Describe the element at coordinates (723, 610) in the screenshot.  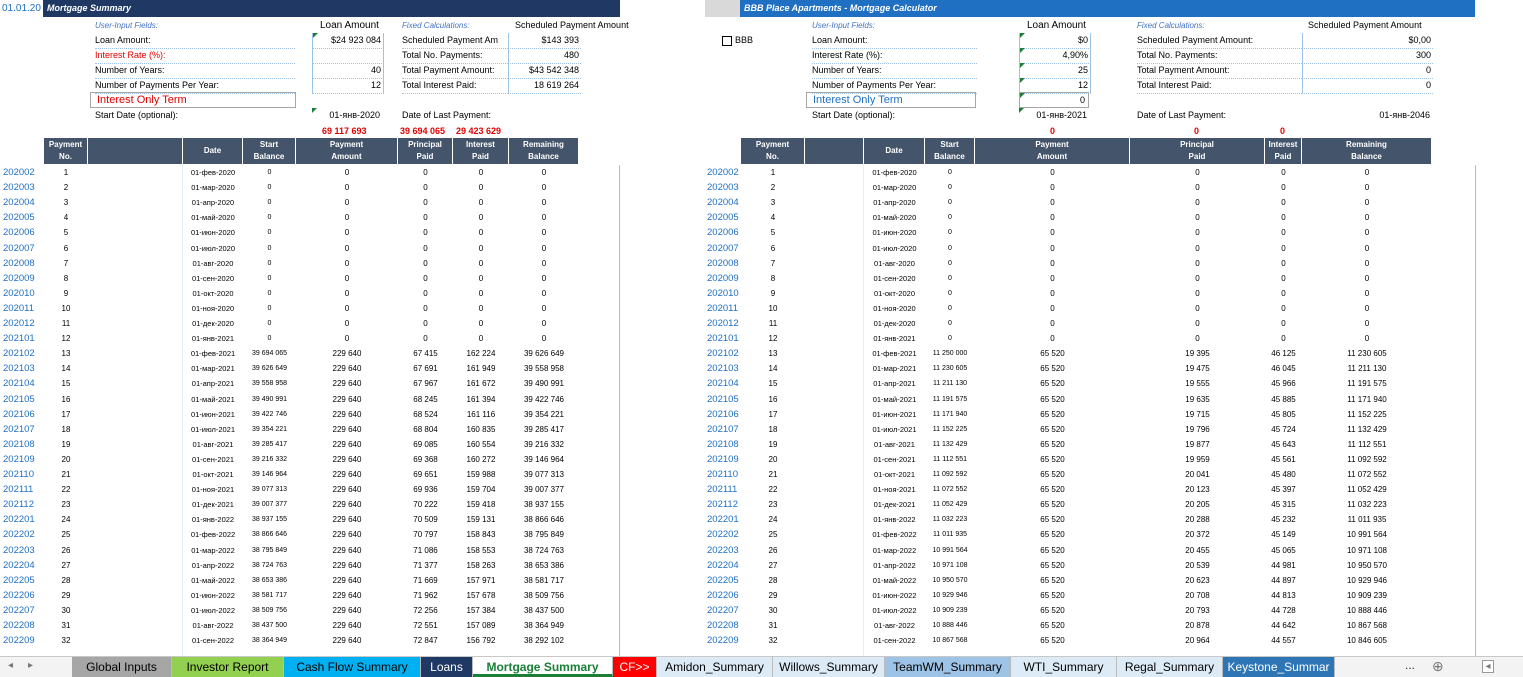
I see `row-link: 202207` at that location.